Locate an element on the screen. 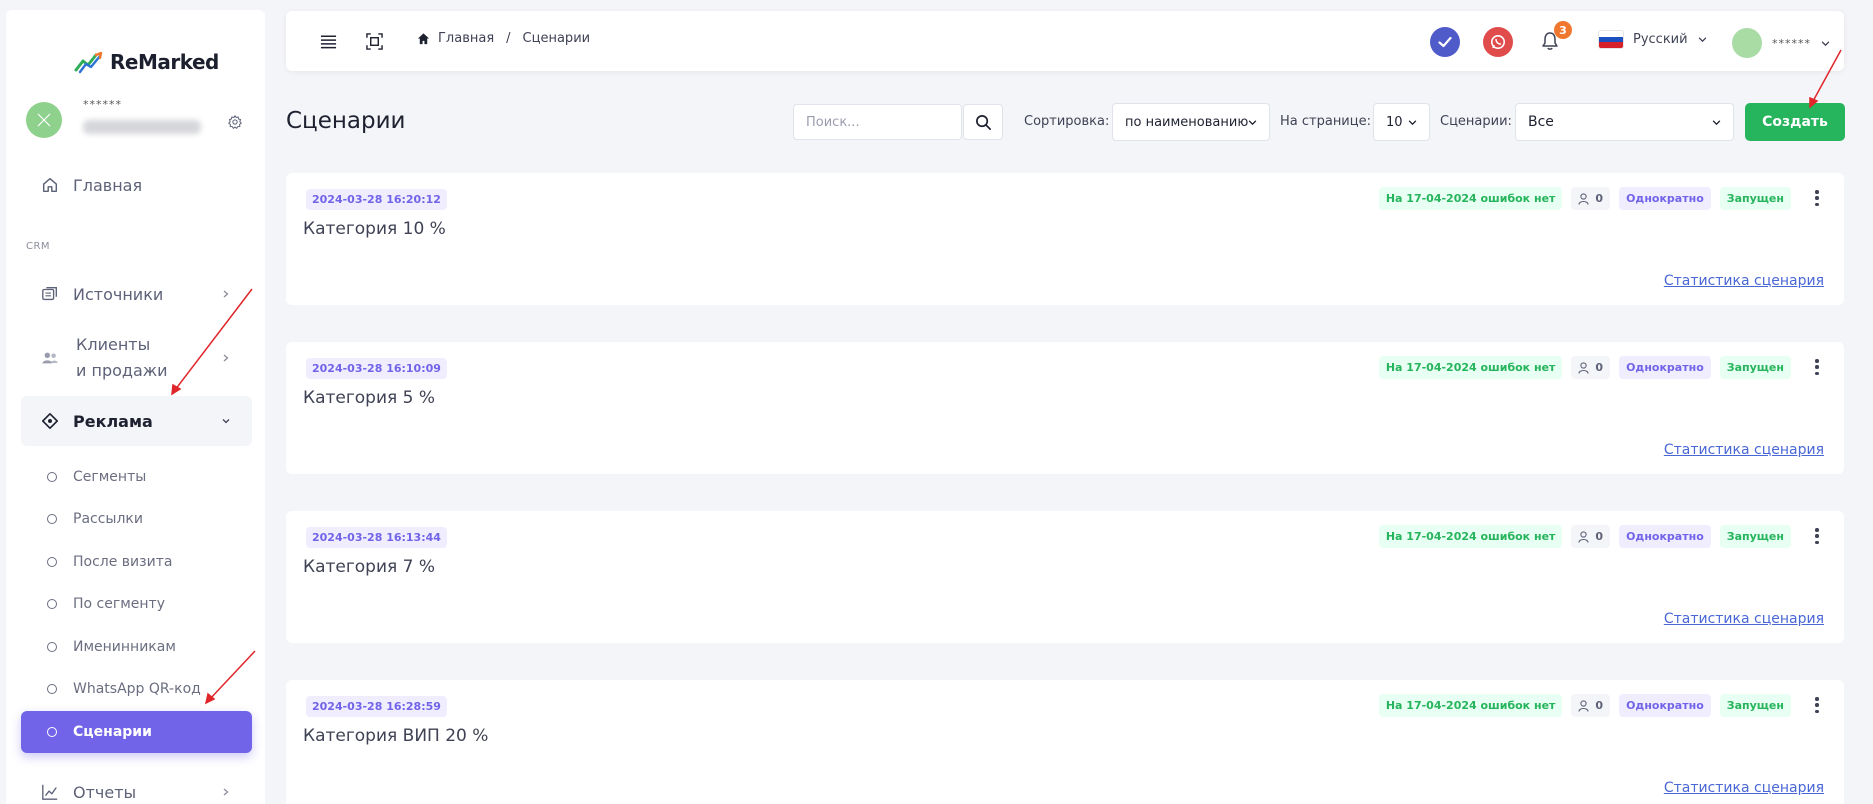 This screenshot has width=1873, height=804. logo-text: ReMarked is located at coordinates (164, 62).